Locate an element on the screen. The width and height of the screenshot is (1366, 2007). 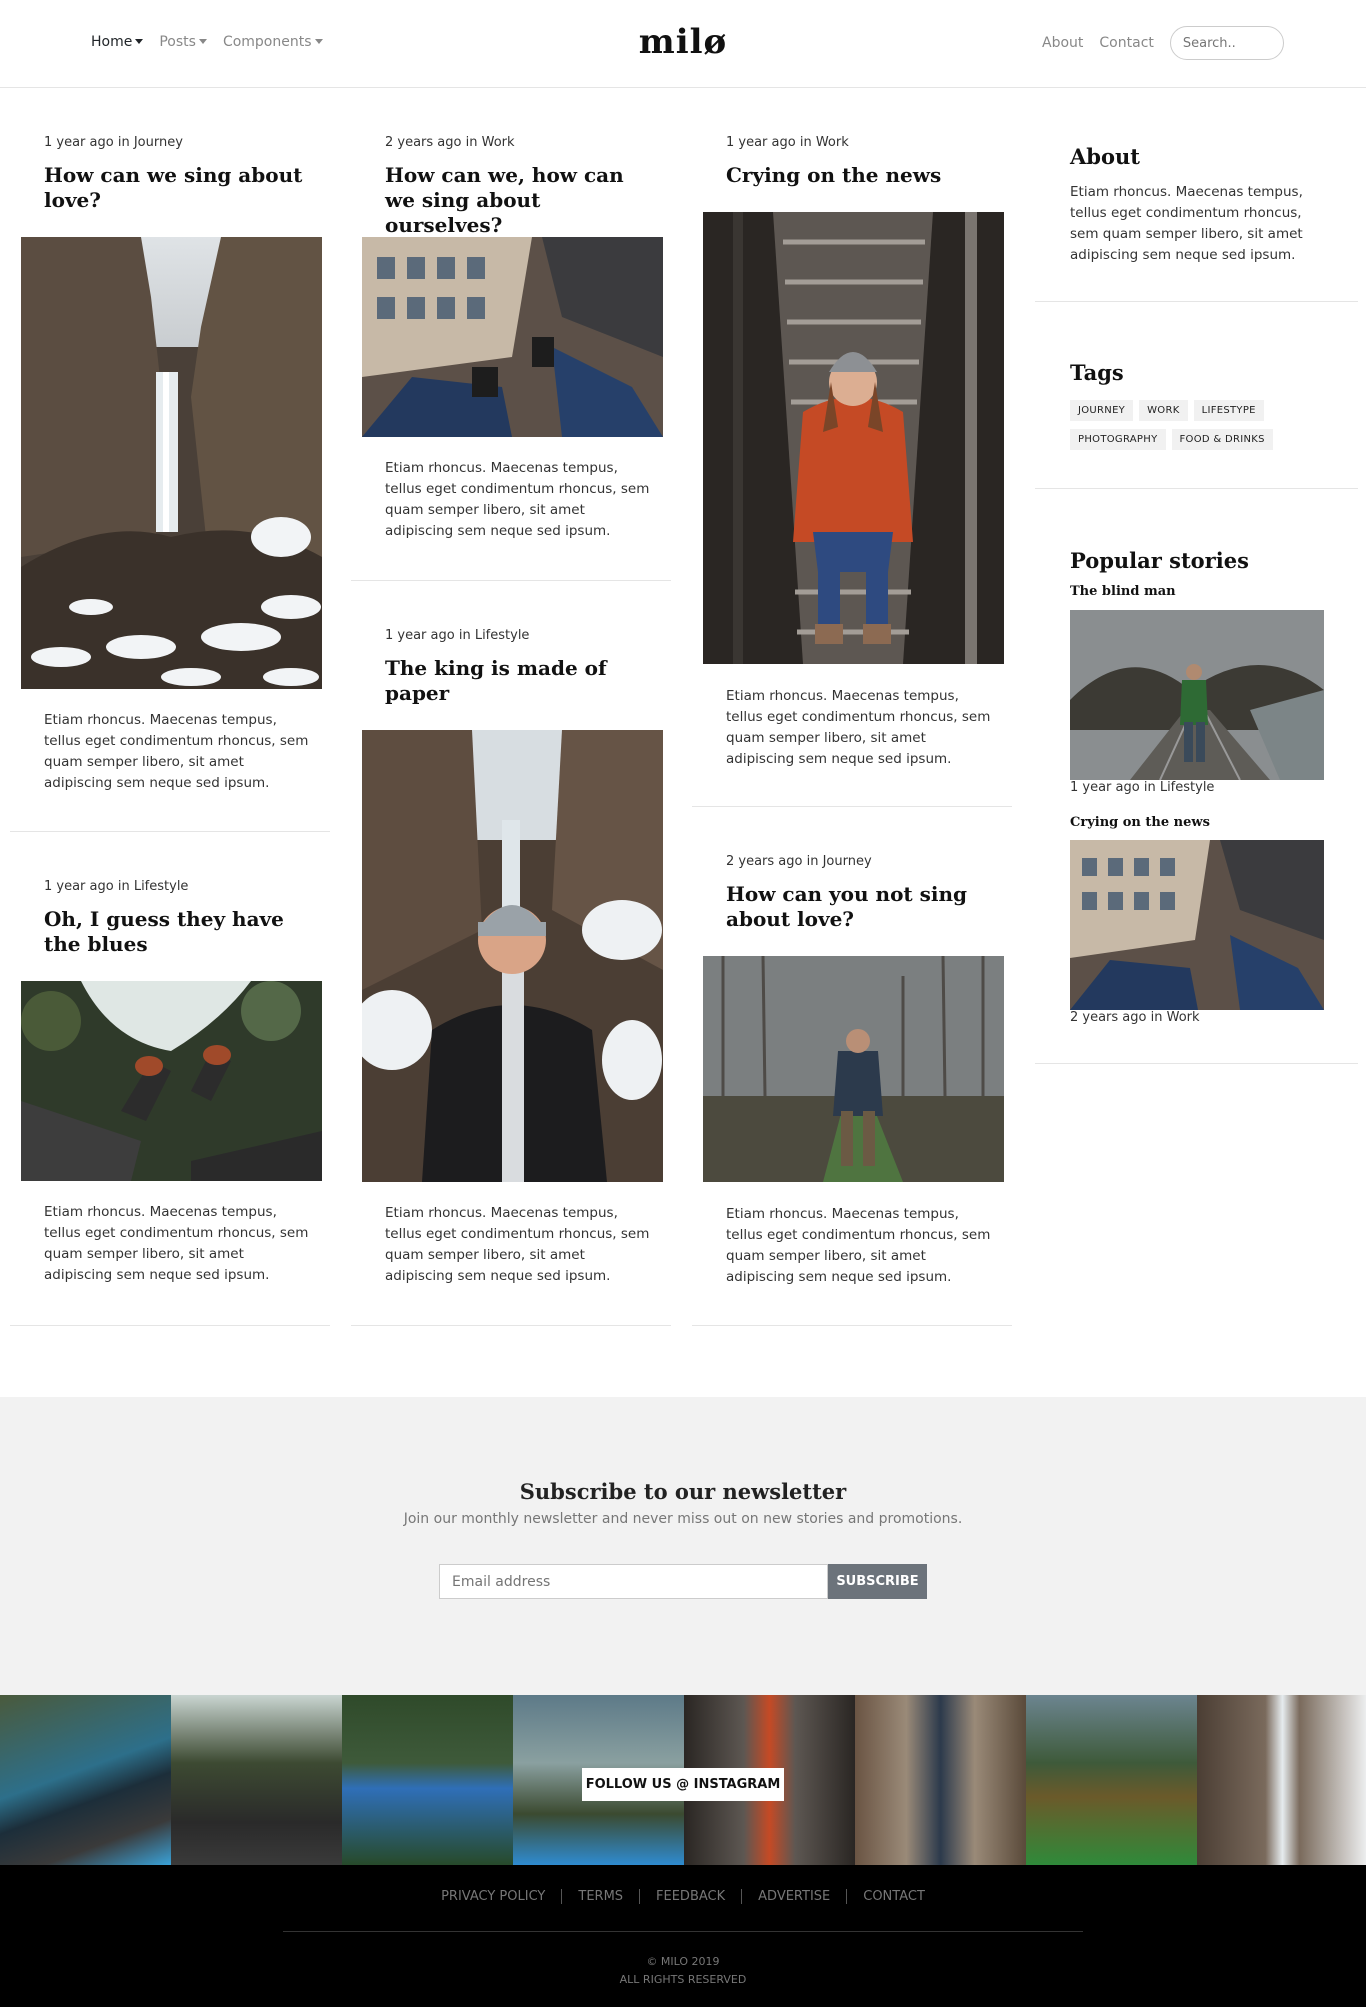
footer-link-terms: TERMS is located at coordinates (601, 1896).